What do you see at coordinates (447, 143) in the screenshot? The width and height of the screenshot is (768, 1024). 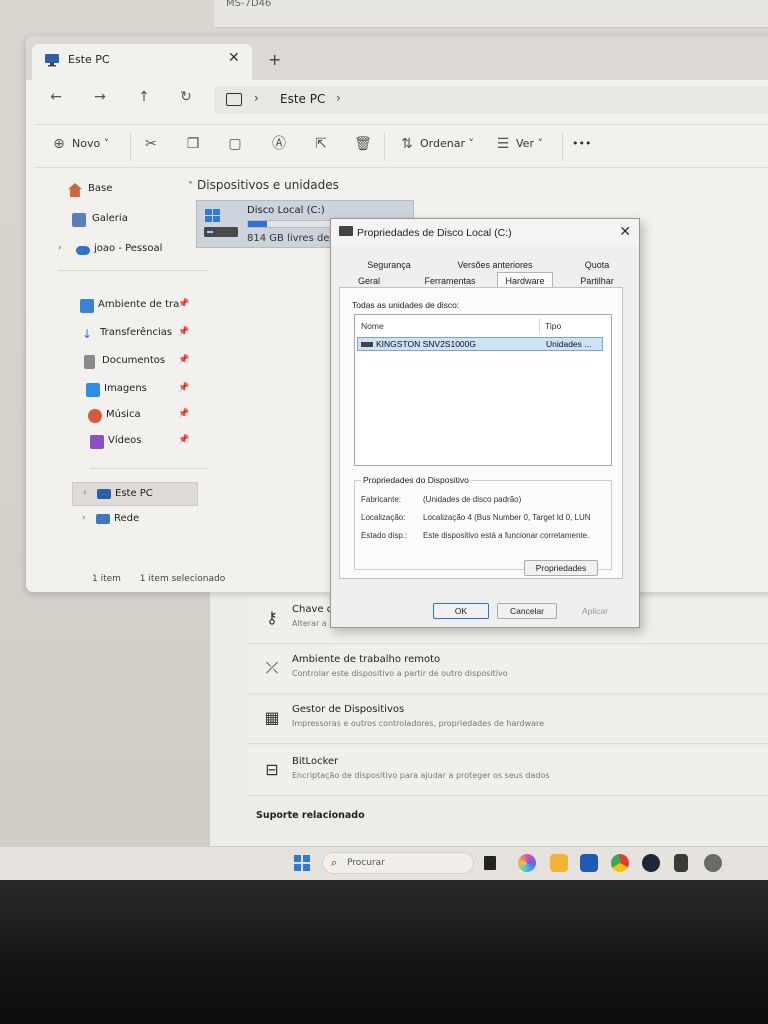 I see `sort-button: Ordenar ˅` at bounding box center [447, 143].